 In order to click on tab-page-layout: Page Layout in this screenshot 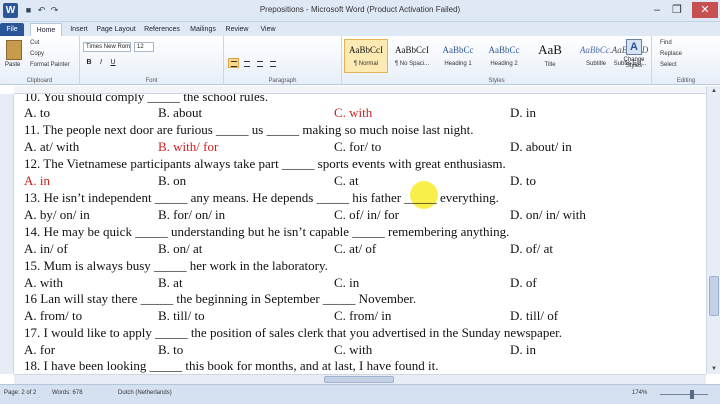, I will do `click(116, 29)`.